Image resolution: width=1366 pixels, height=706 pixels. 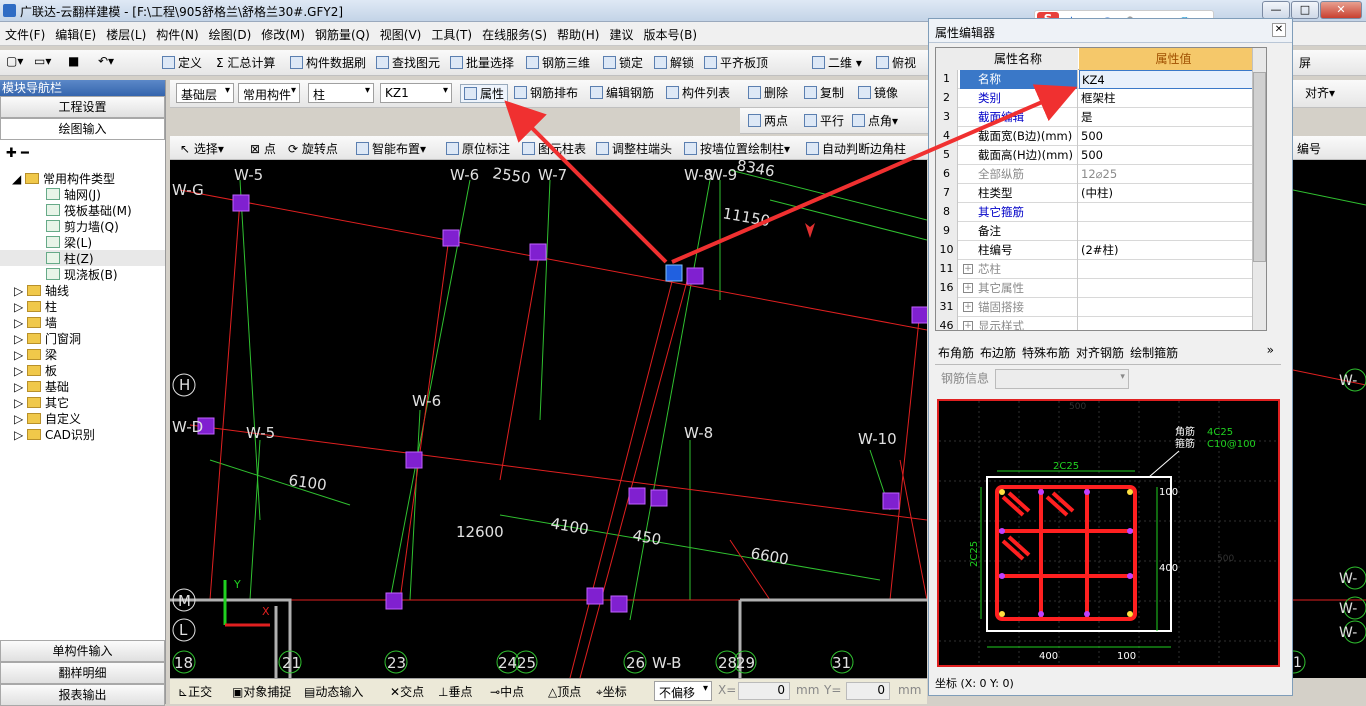 I want to click on tree-group-item: ▷ 柱, so click(x=82, y=306).